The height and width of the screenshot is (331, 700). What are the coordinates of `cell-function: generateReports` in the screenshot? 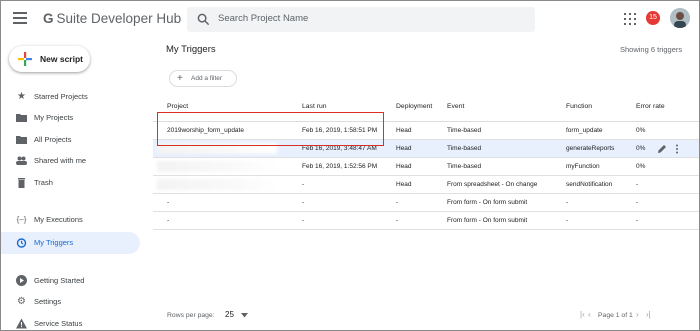 It's located at (590, 148).